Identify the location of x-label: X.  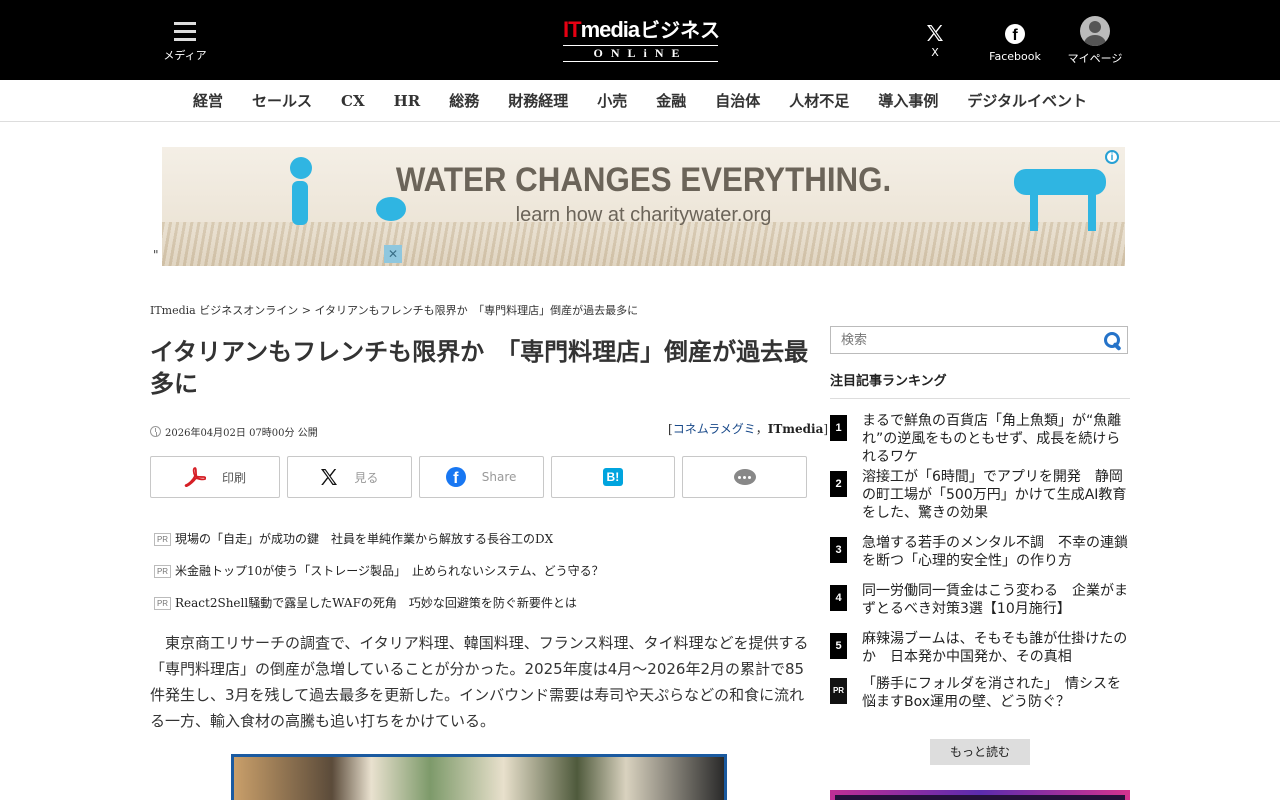
(935, 52).